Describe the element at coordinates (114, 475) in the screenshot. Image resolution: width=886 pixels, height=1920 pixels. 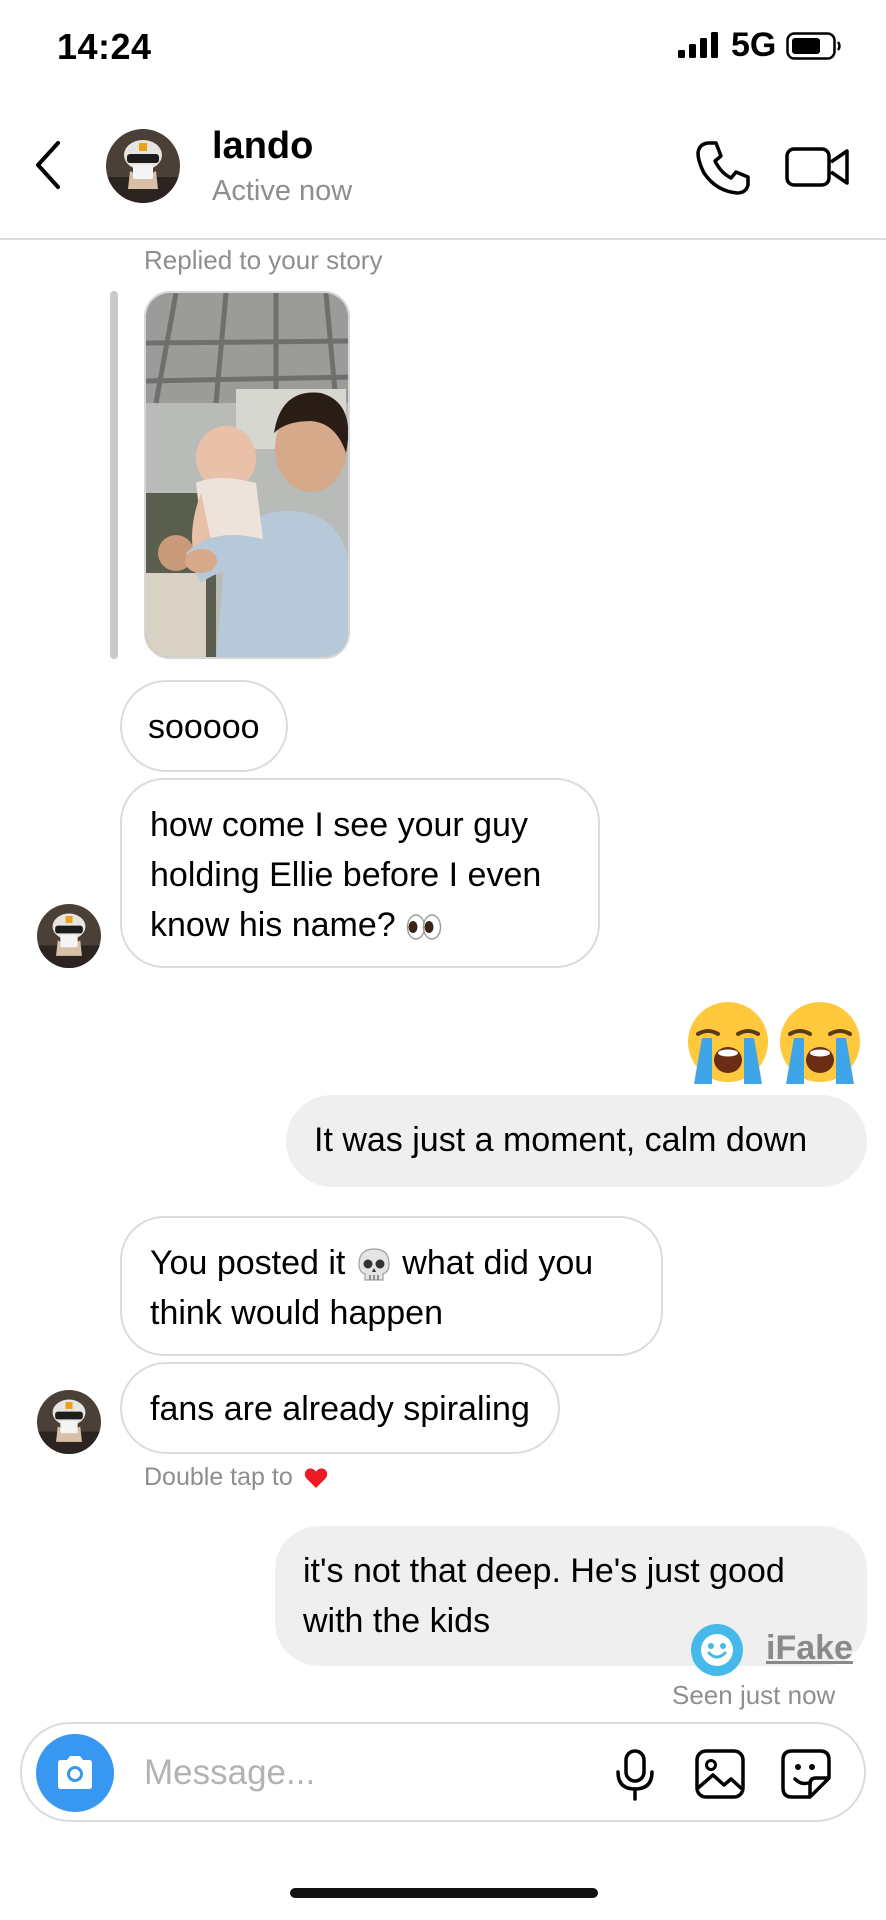
I see `story-reply-bar` at that location.